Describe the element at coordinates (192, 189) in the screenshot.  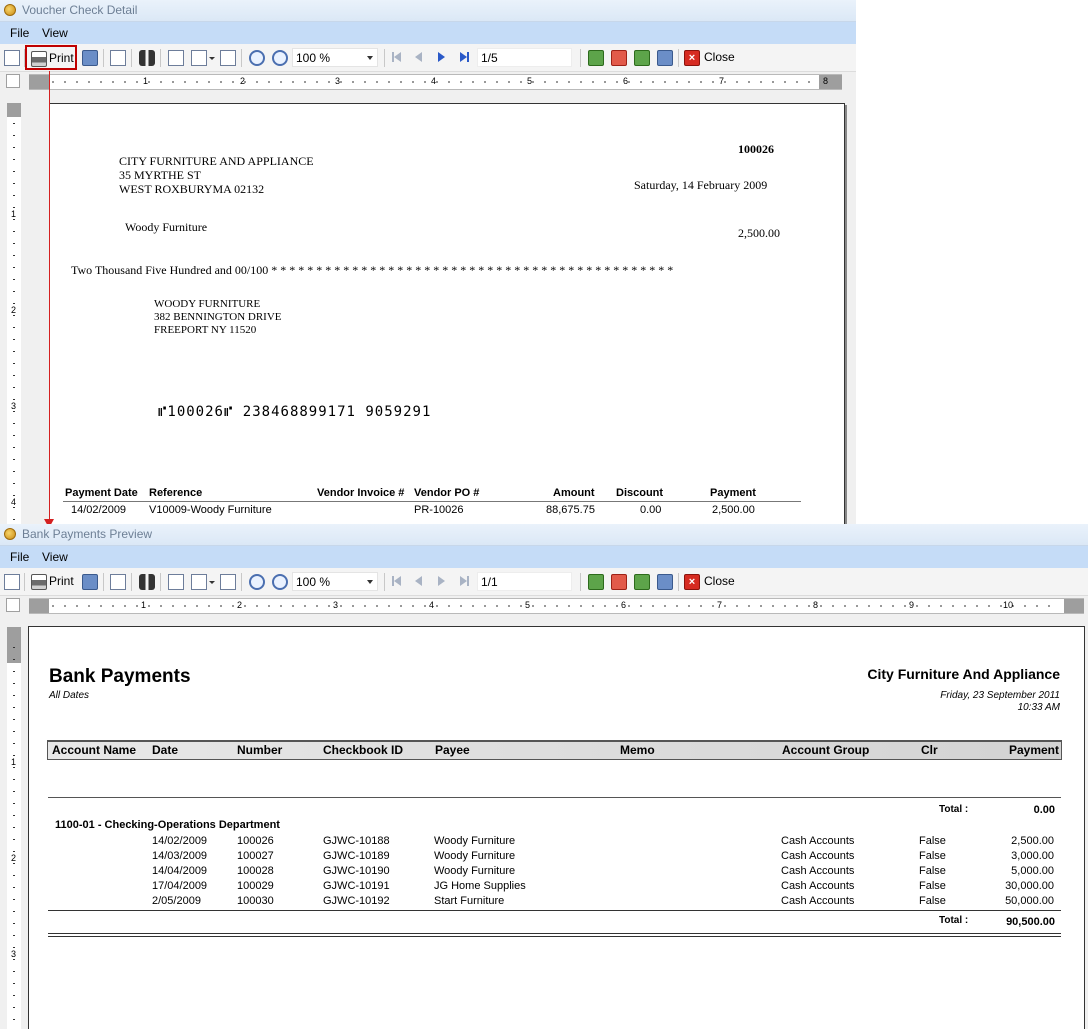
I see `company-line: WEST ROXBURYMA 02132` at that location.